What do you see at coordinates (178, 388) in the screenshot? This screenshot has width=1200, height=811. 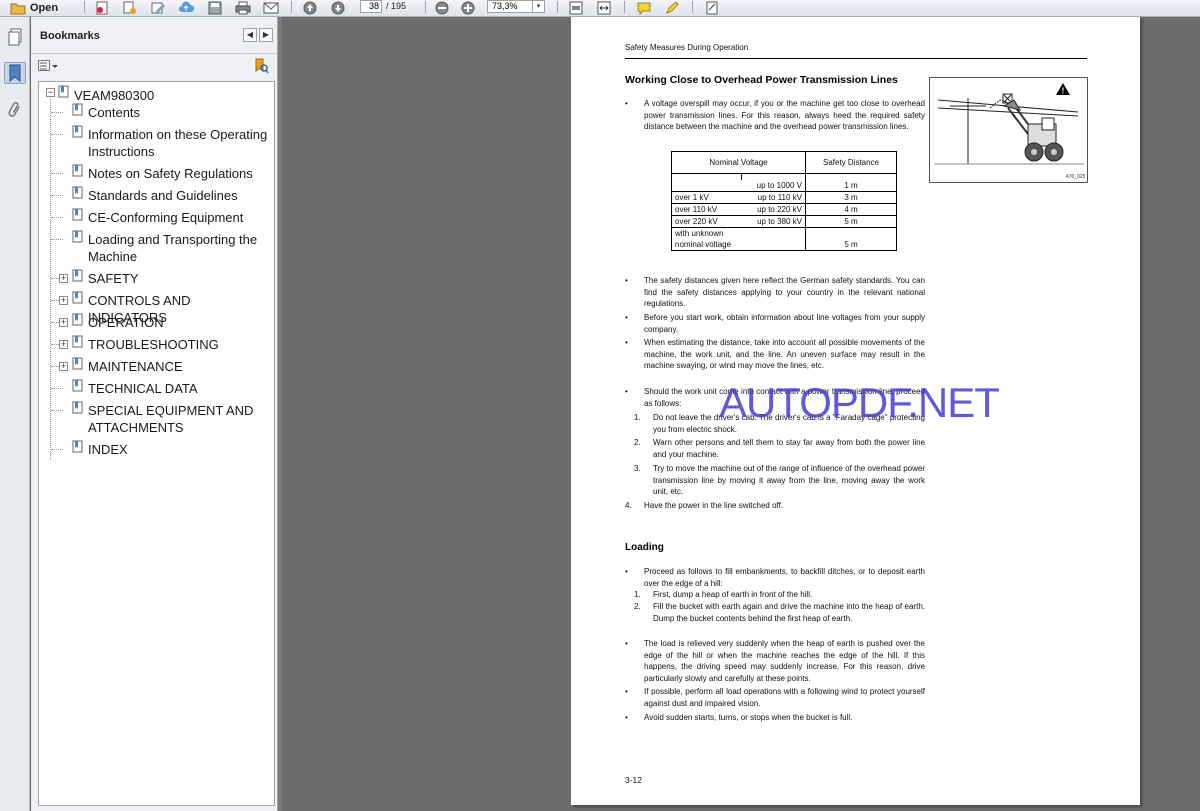 I see `bookmark-item: TECHNICAL DATA` at bounding box center [178, 388].